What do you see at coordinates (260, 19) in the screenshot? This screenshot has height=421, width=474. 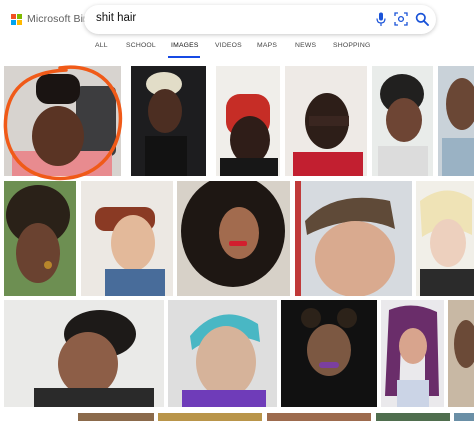 I see `search-box: shit hair` at bounding box center [260, 19].